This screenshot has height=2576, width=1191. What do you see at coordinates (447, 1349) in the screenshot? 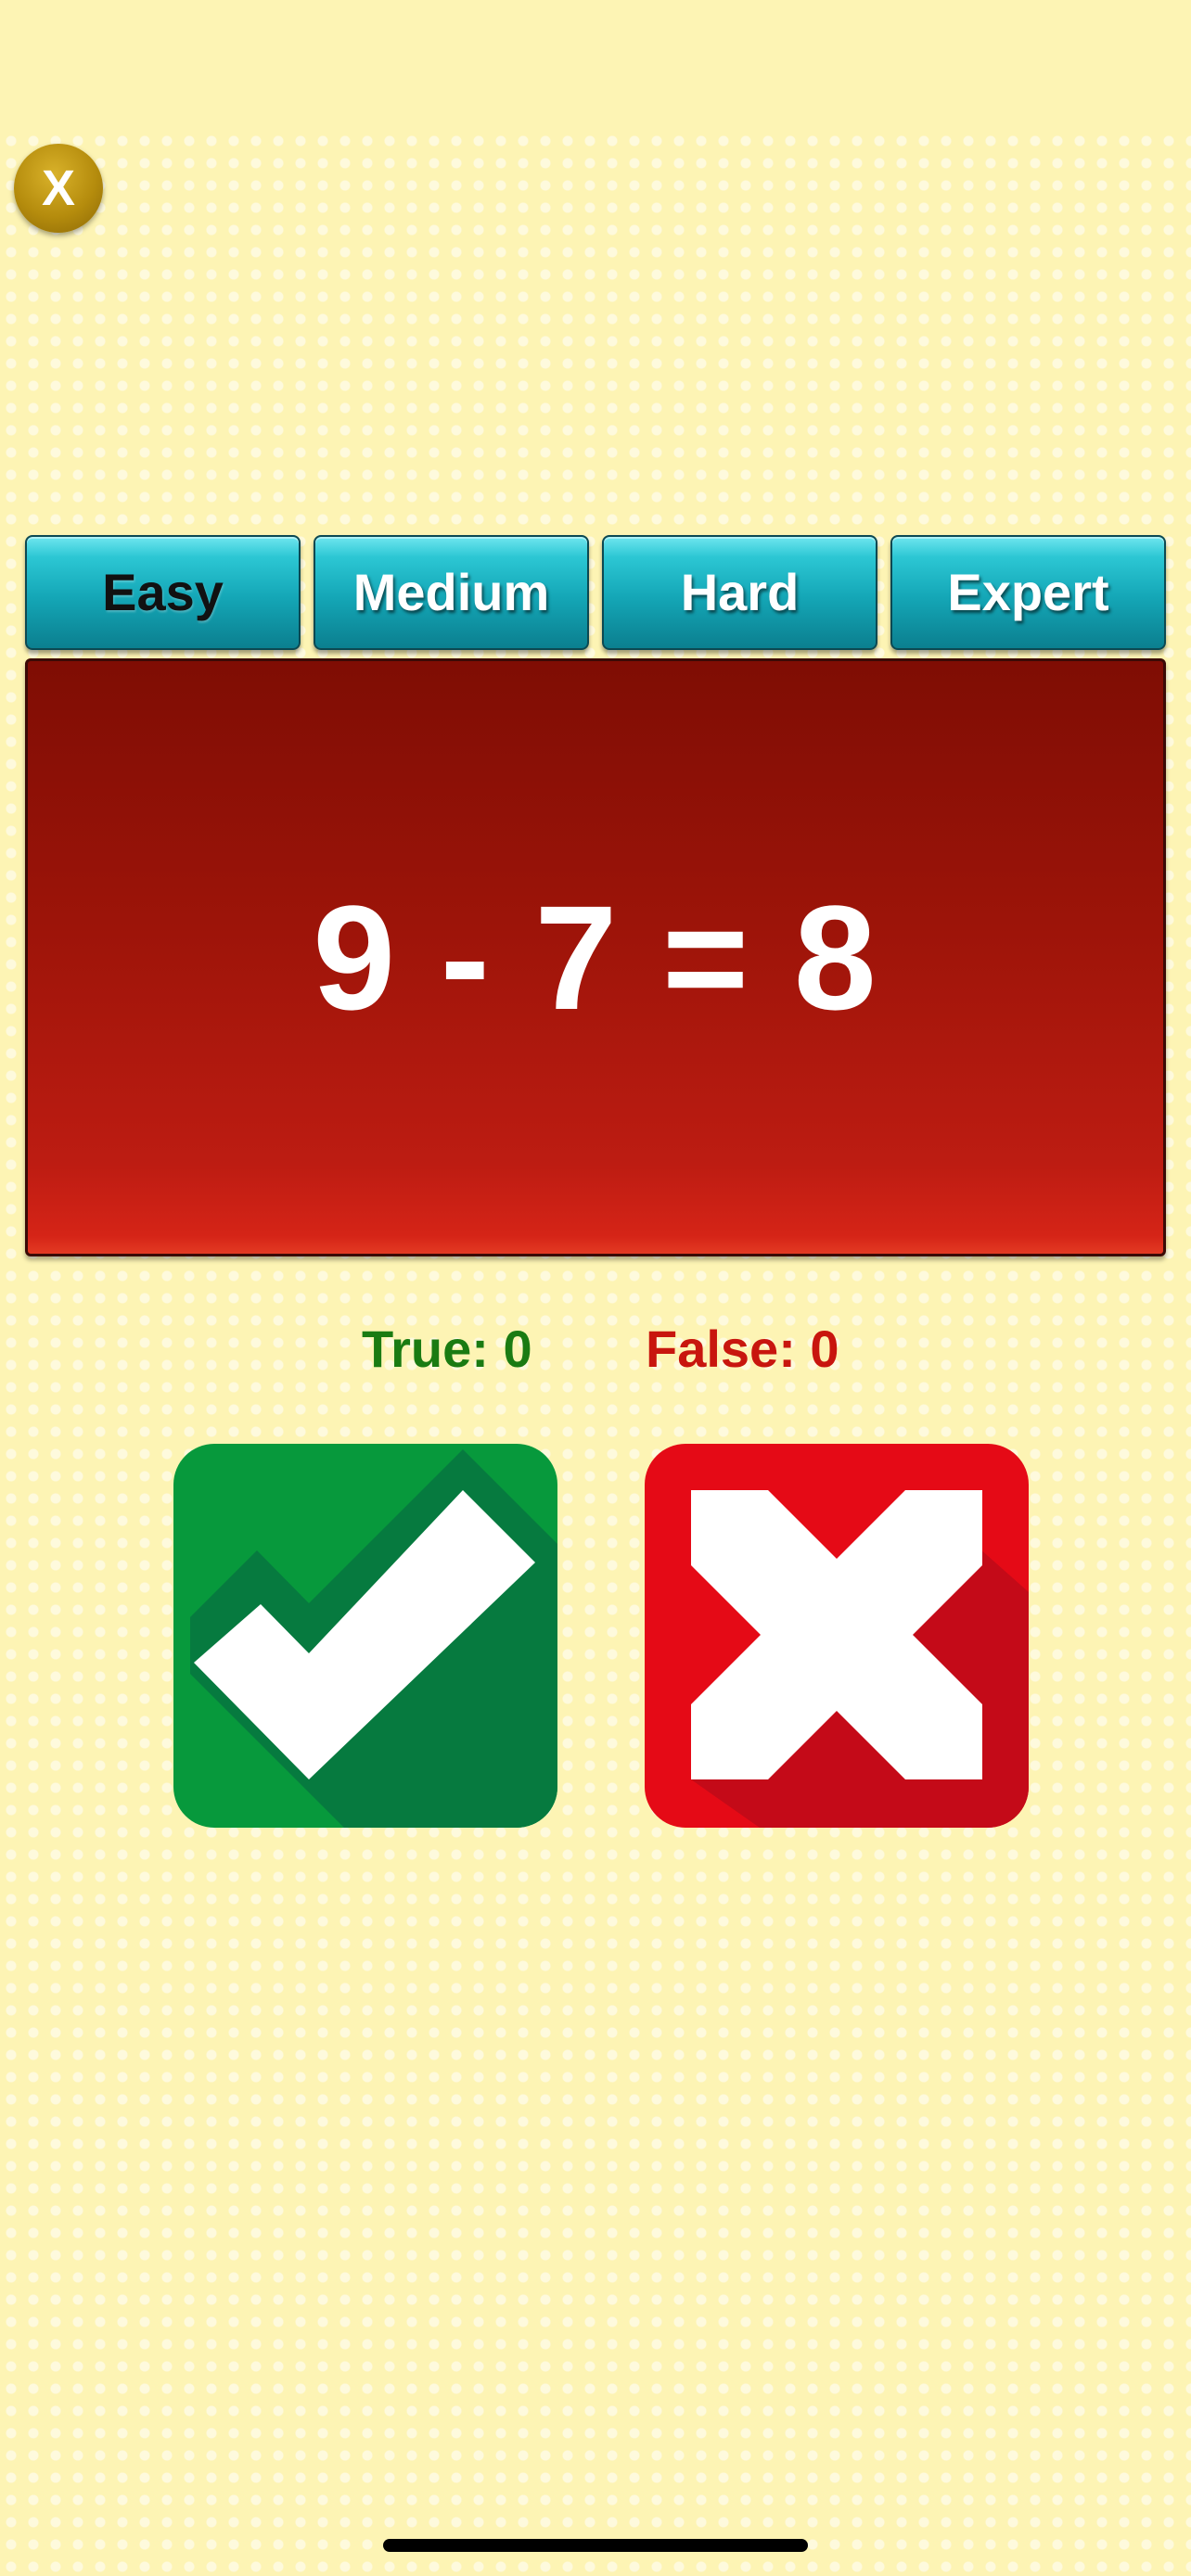
I see `true-score: True: 0` at bounding box center [447, 1349].